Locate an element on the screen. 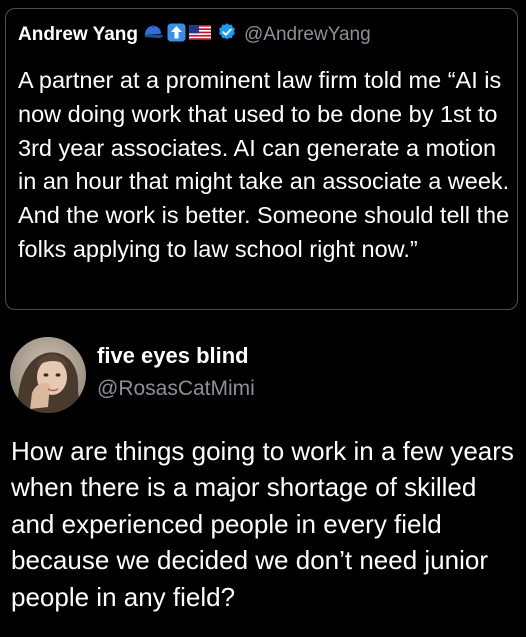  reply-author-handle: @RosasCatMimi is located at coordinates (176, 389).